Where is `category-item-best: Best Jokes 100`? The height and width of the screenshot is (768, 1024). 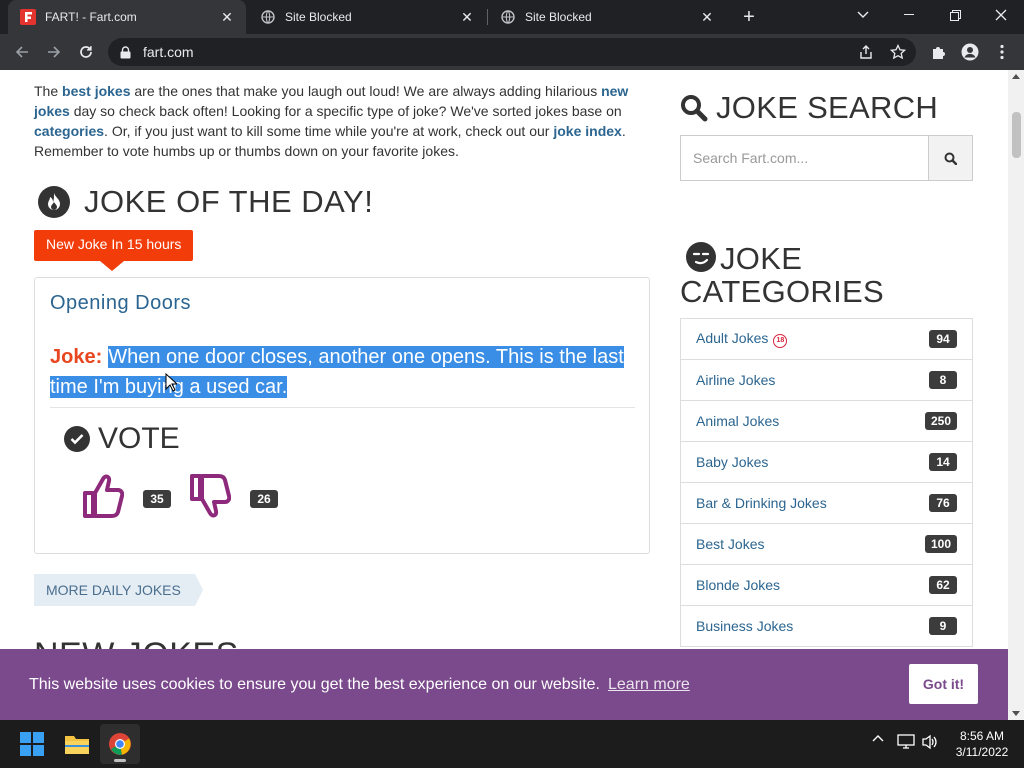 category-item-best: Best Jokes 100 is located at coordinates (826, 544).